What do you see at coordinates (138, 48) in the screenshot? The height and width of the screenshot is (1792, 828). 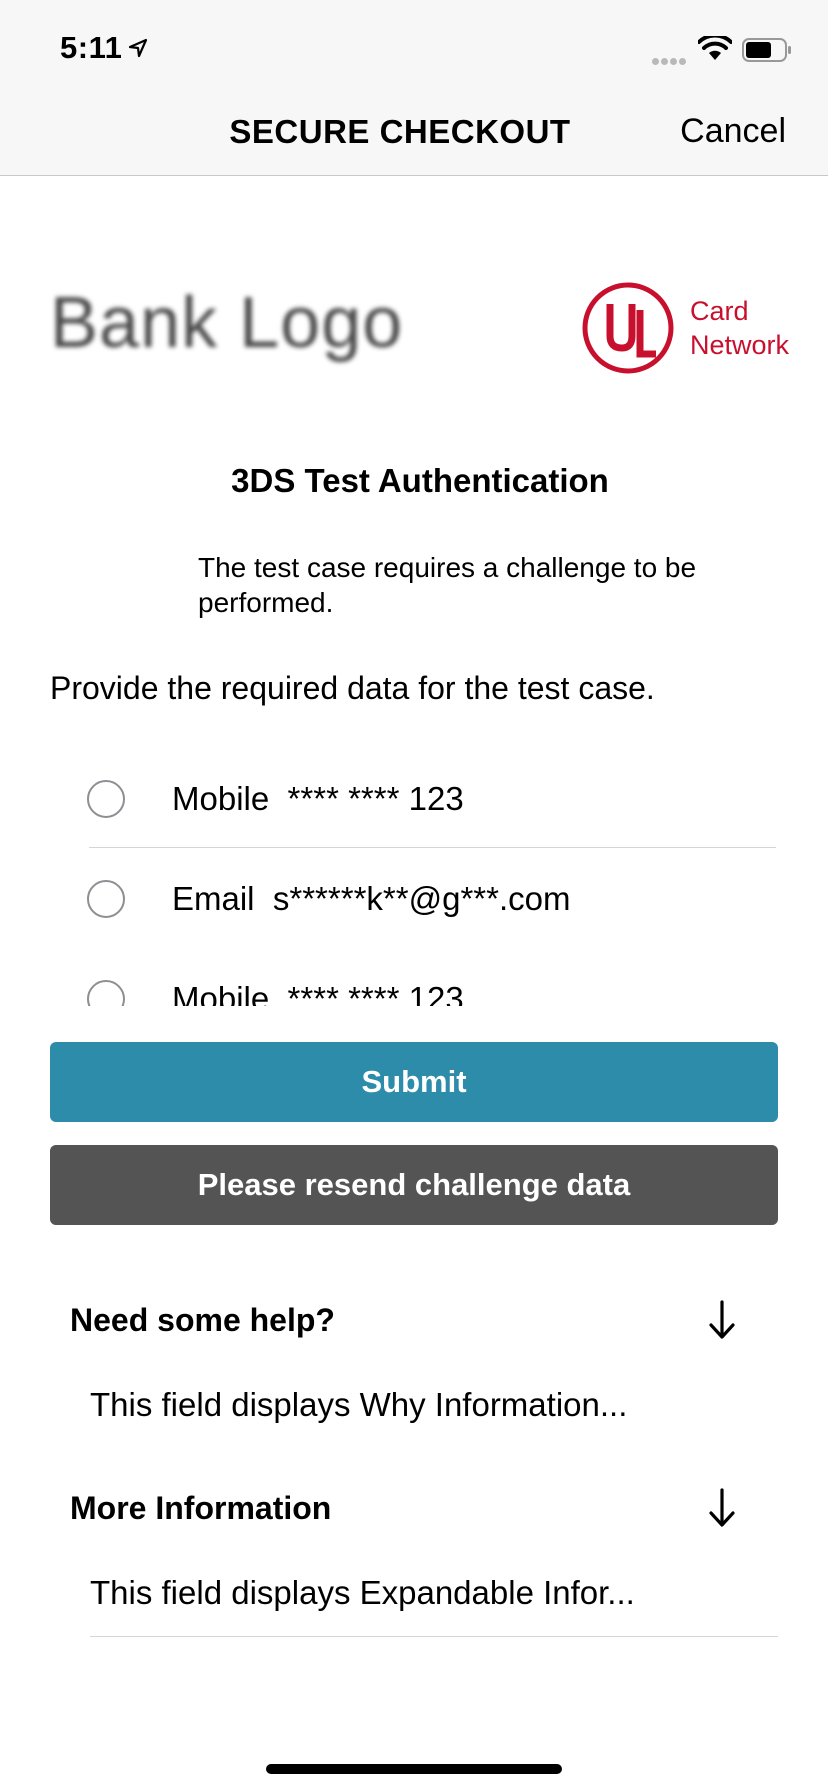 I see `location-arrow-icon` at bounding box center [138, 48].